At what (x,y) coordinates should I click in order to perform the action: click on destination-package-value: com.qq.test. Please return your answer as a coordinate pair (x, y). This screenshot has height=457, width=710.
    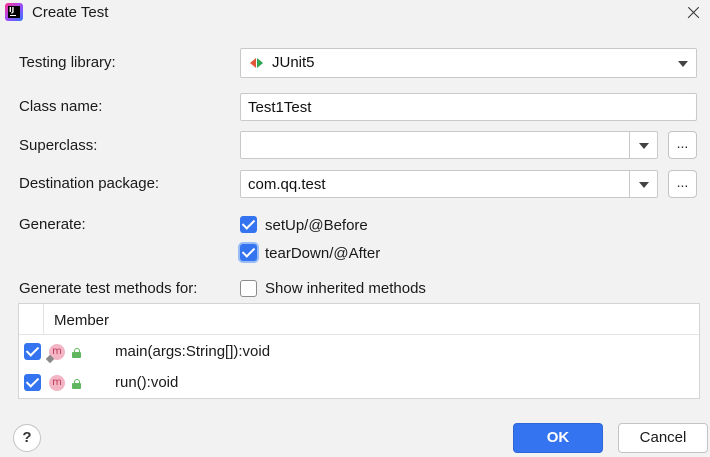
    Looking at the image, I should click on (287, 184).